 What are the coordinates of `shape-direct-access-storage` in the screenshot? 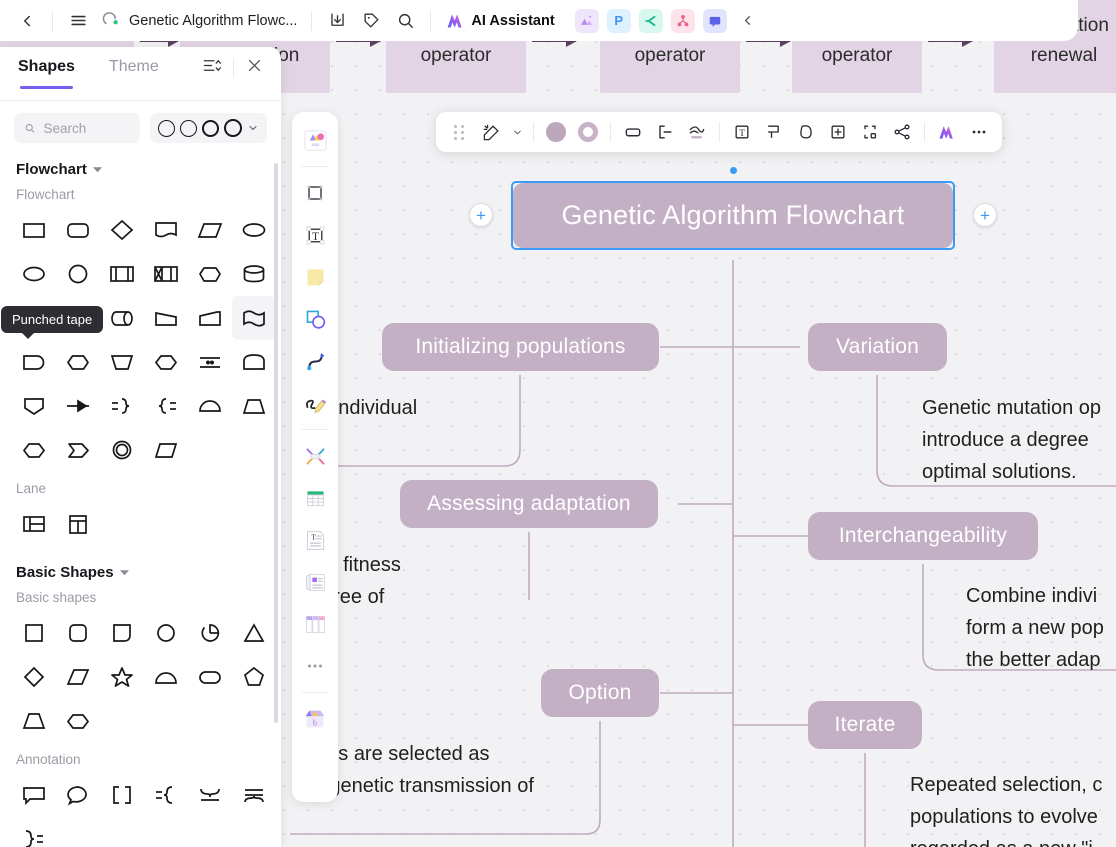 It's located at (122, 318).